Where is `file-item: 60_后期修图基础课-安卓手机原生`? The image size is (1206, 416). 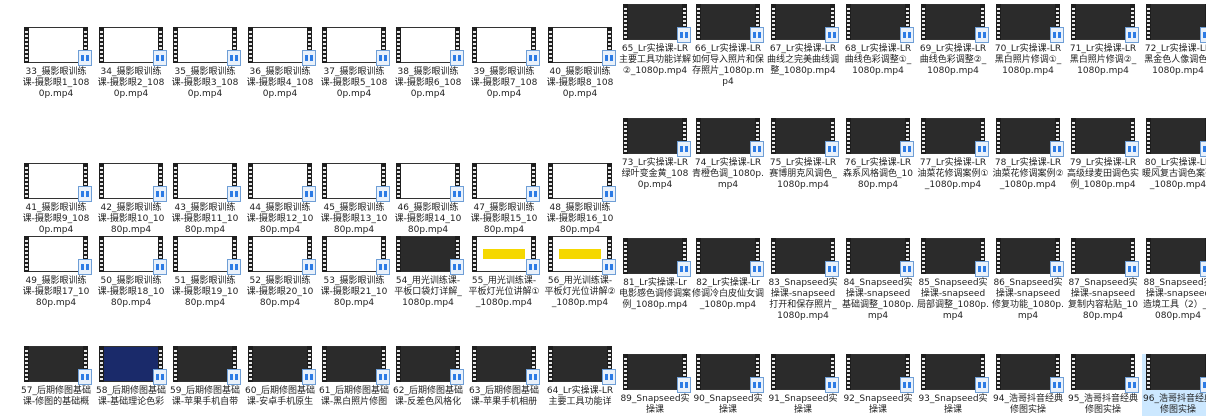 file-item: 60_后期修图基础课-安卓手机原生 is located at coordinates (280, 377).